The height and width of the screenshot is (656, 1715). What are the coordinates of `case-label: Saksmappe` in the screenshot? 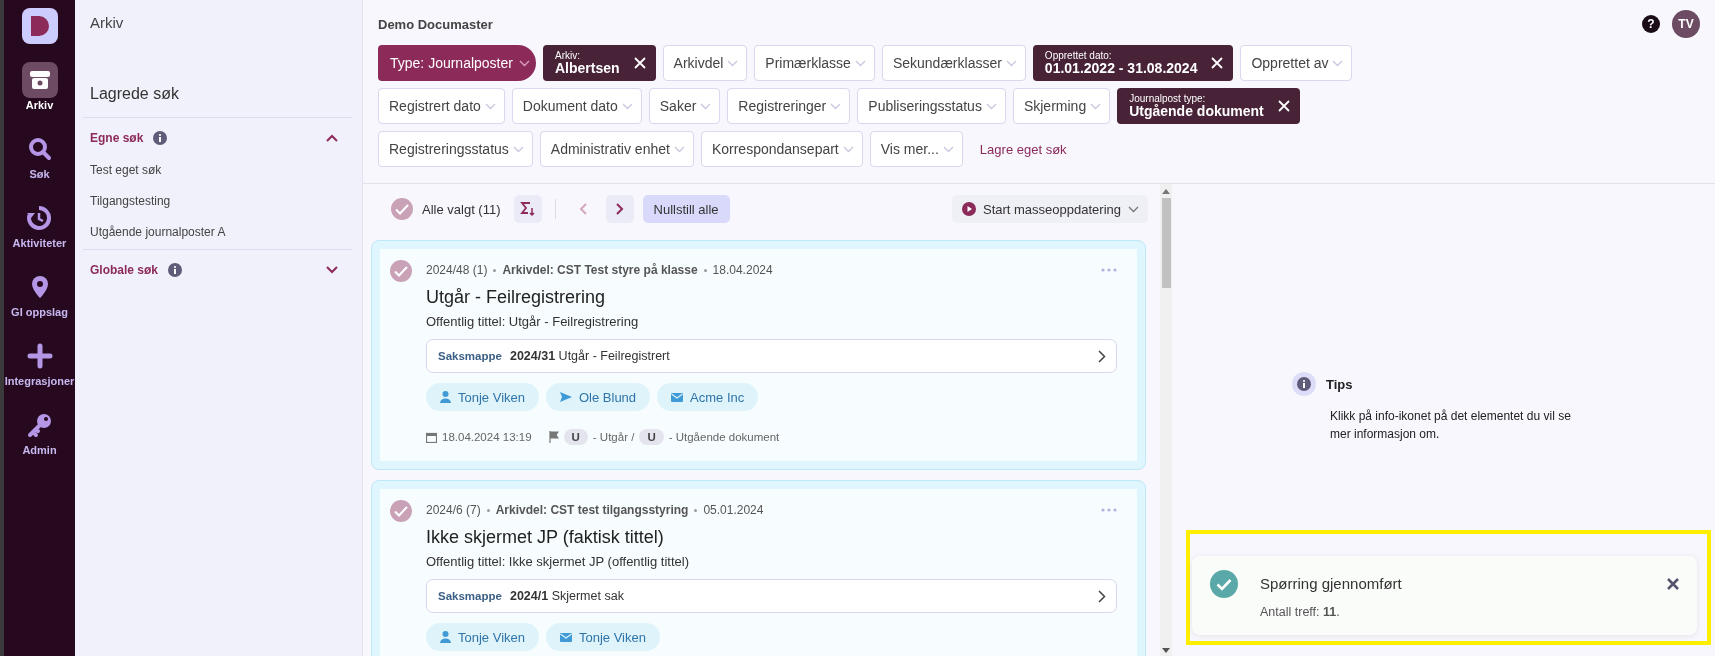 It's located at (470, 596).